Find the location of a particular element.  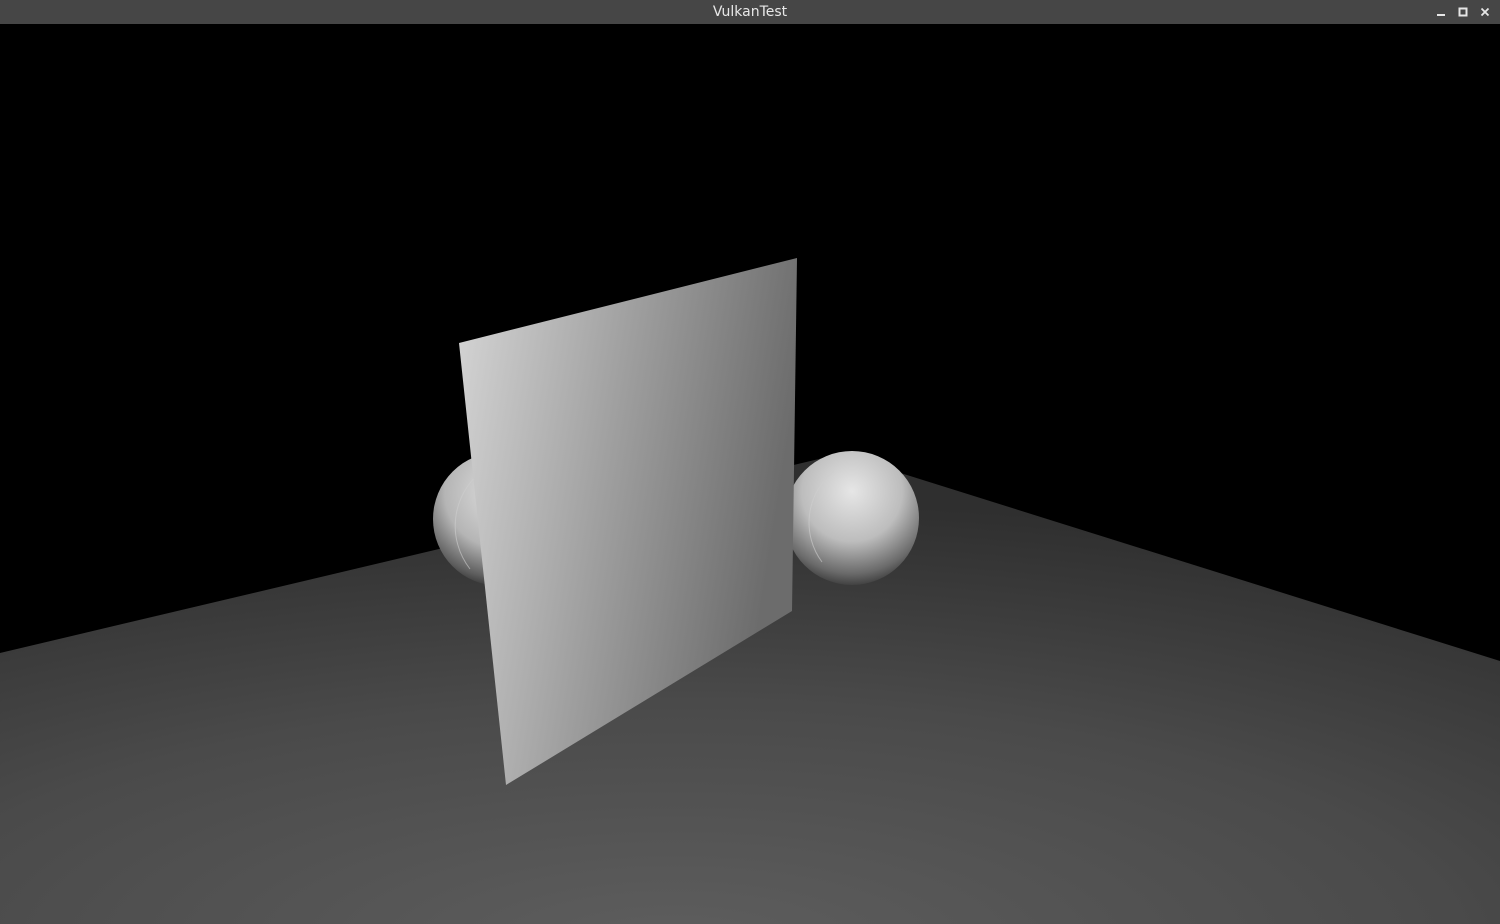

minimize-icon is located at coordinates (1441, 15).